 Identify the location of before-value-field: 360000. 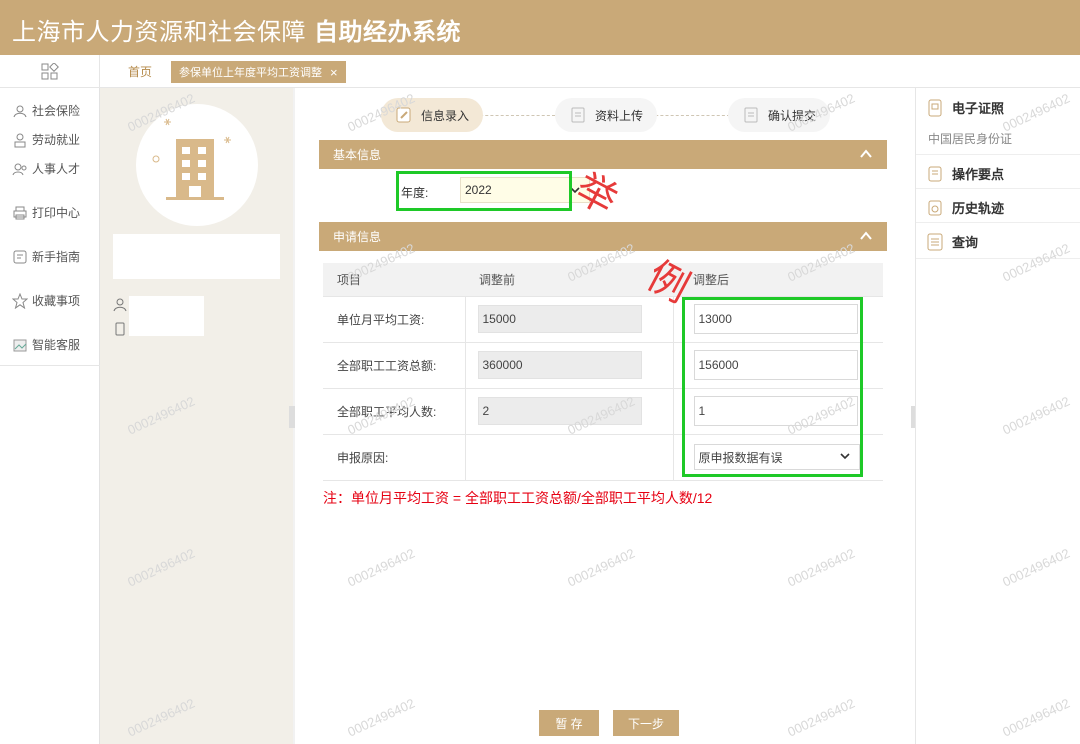
(559, 365).